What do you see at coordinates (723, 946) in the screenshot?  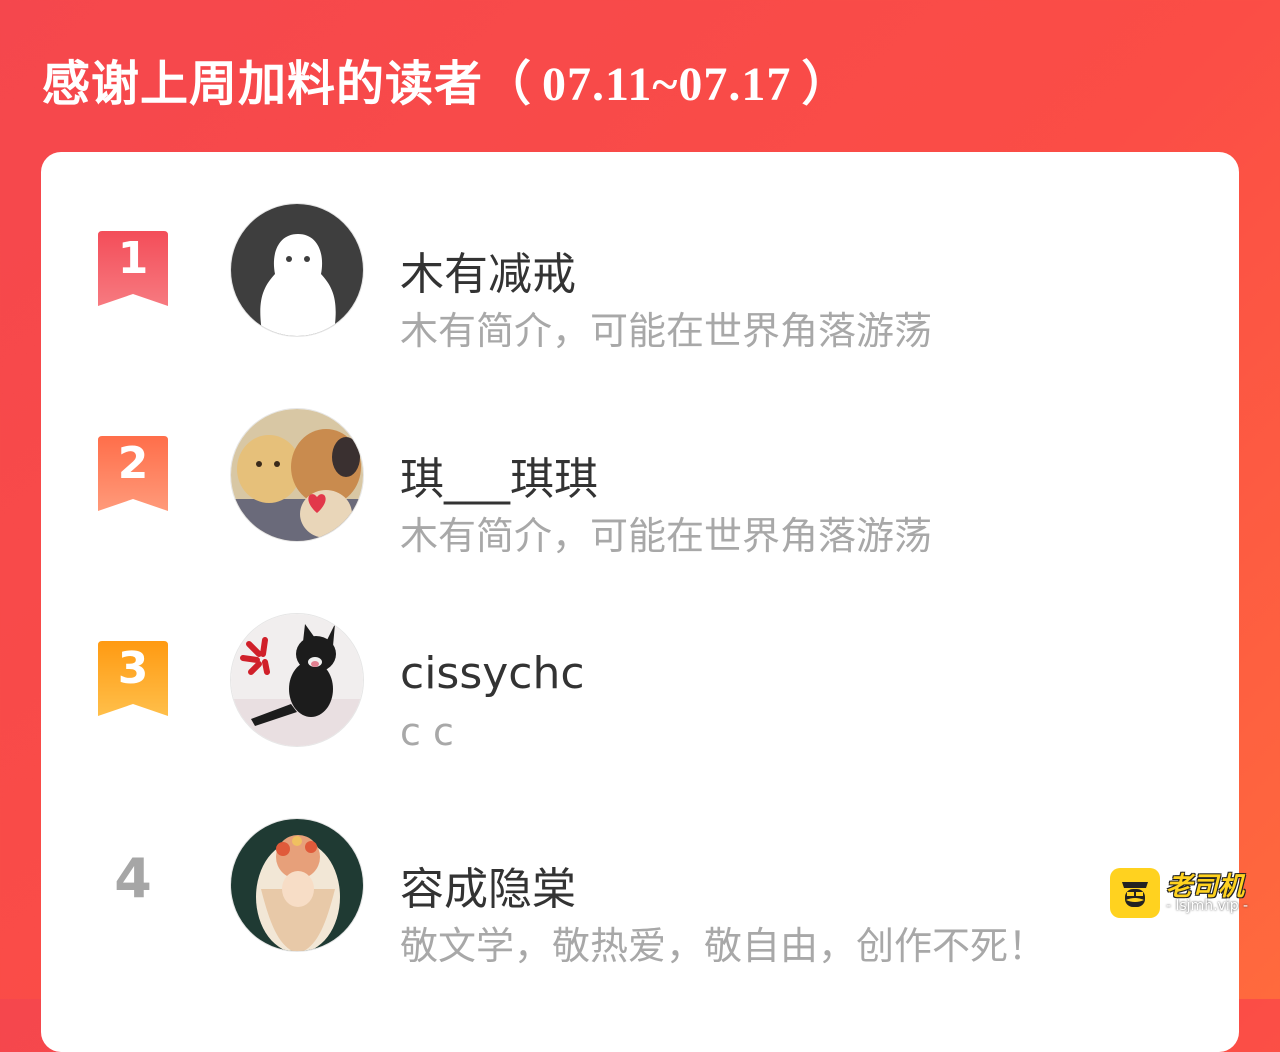 I see `reader-bio: 敬文学，敬热爱，敬自由，创作不死！` at bounding box center [723, 946].